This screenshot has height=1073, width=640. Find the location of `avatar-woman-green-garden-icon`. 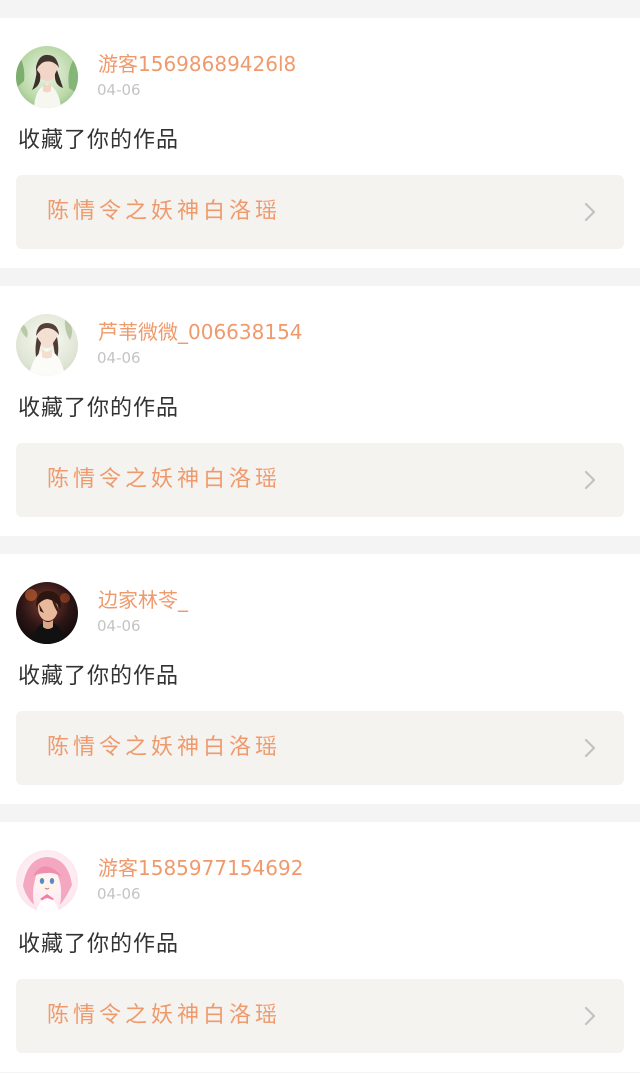

avatar-woman-green-garden-icon is located at coordinates (47, 77).